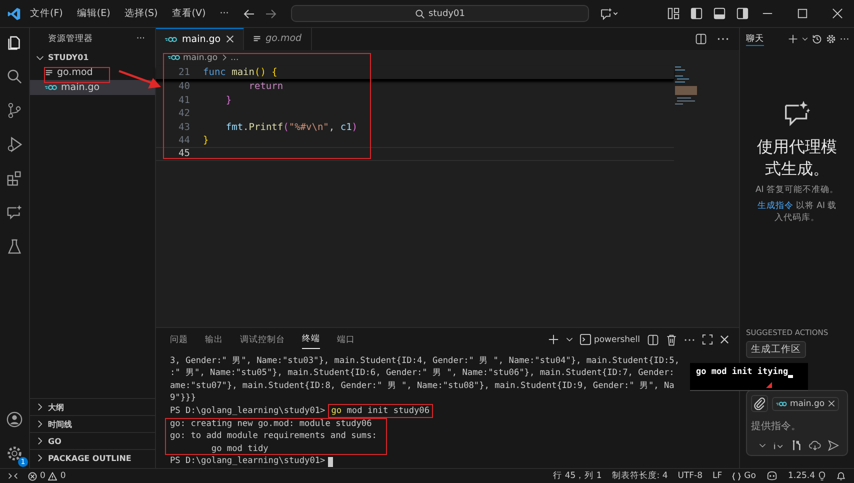 This screenshot has height=483, width=854. I want to click on layout-icon, so click(673, 13).